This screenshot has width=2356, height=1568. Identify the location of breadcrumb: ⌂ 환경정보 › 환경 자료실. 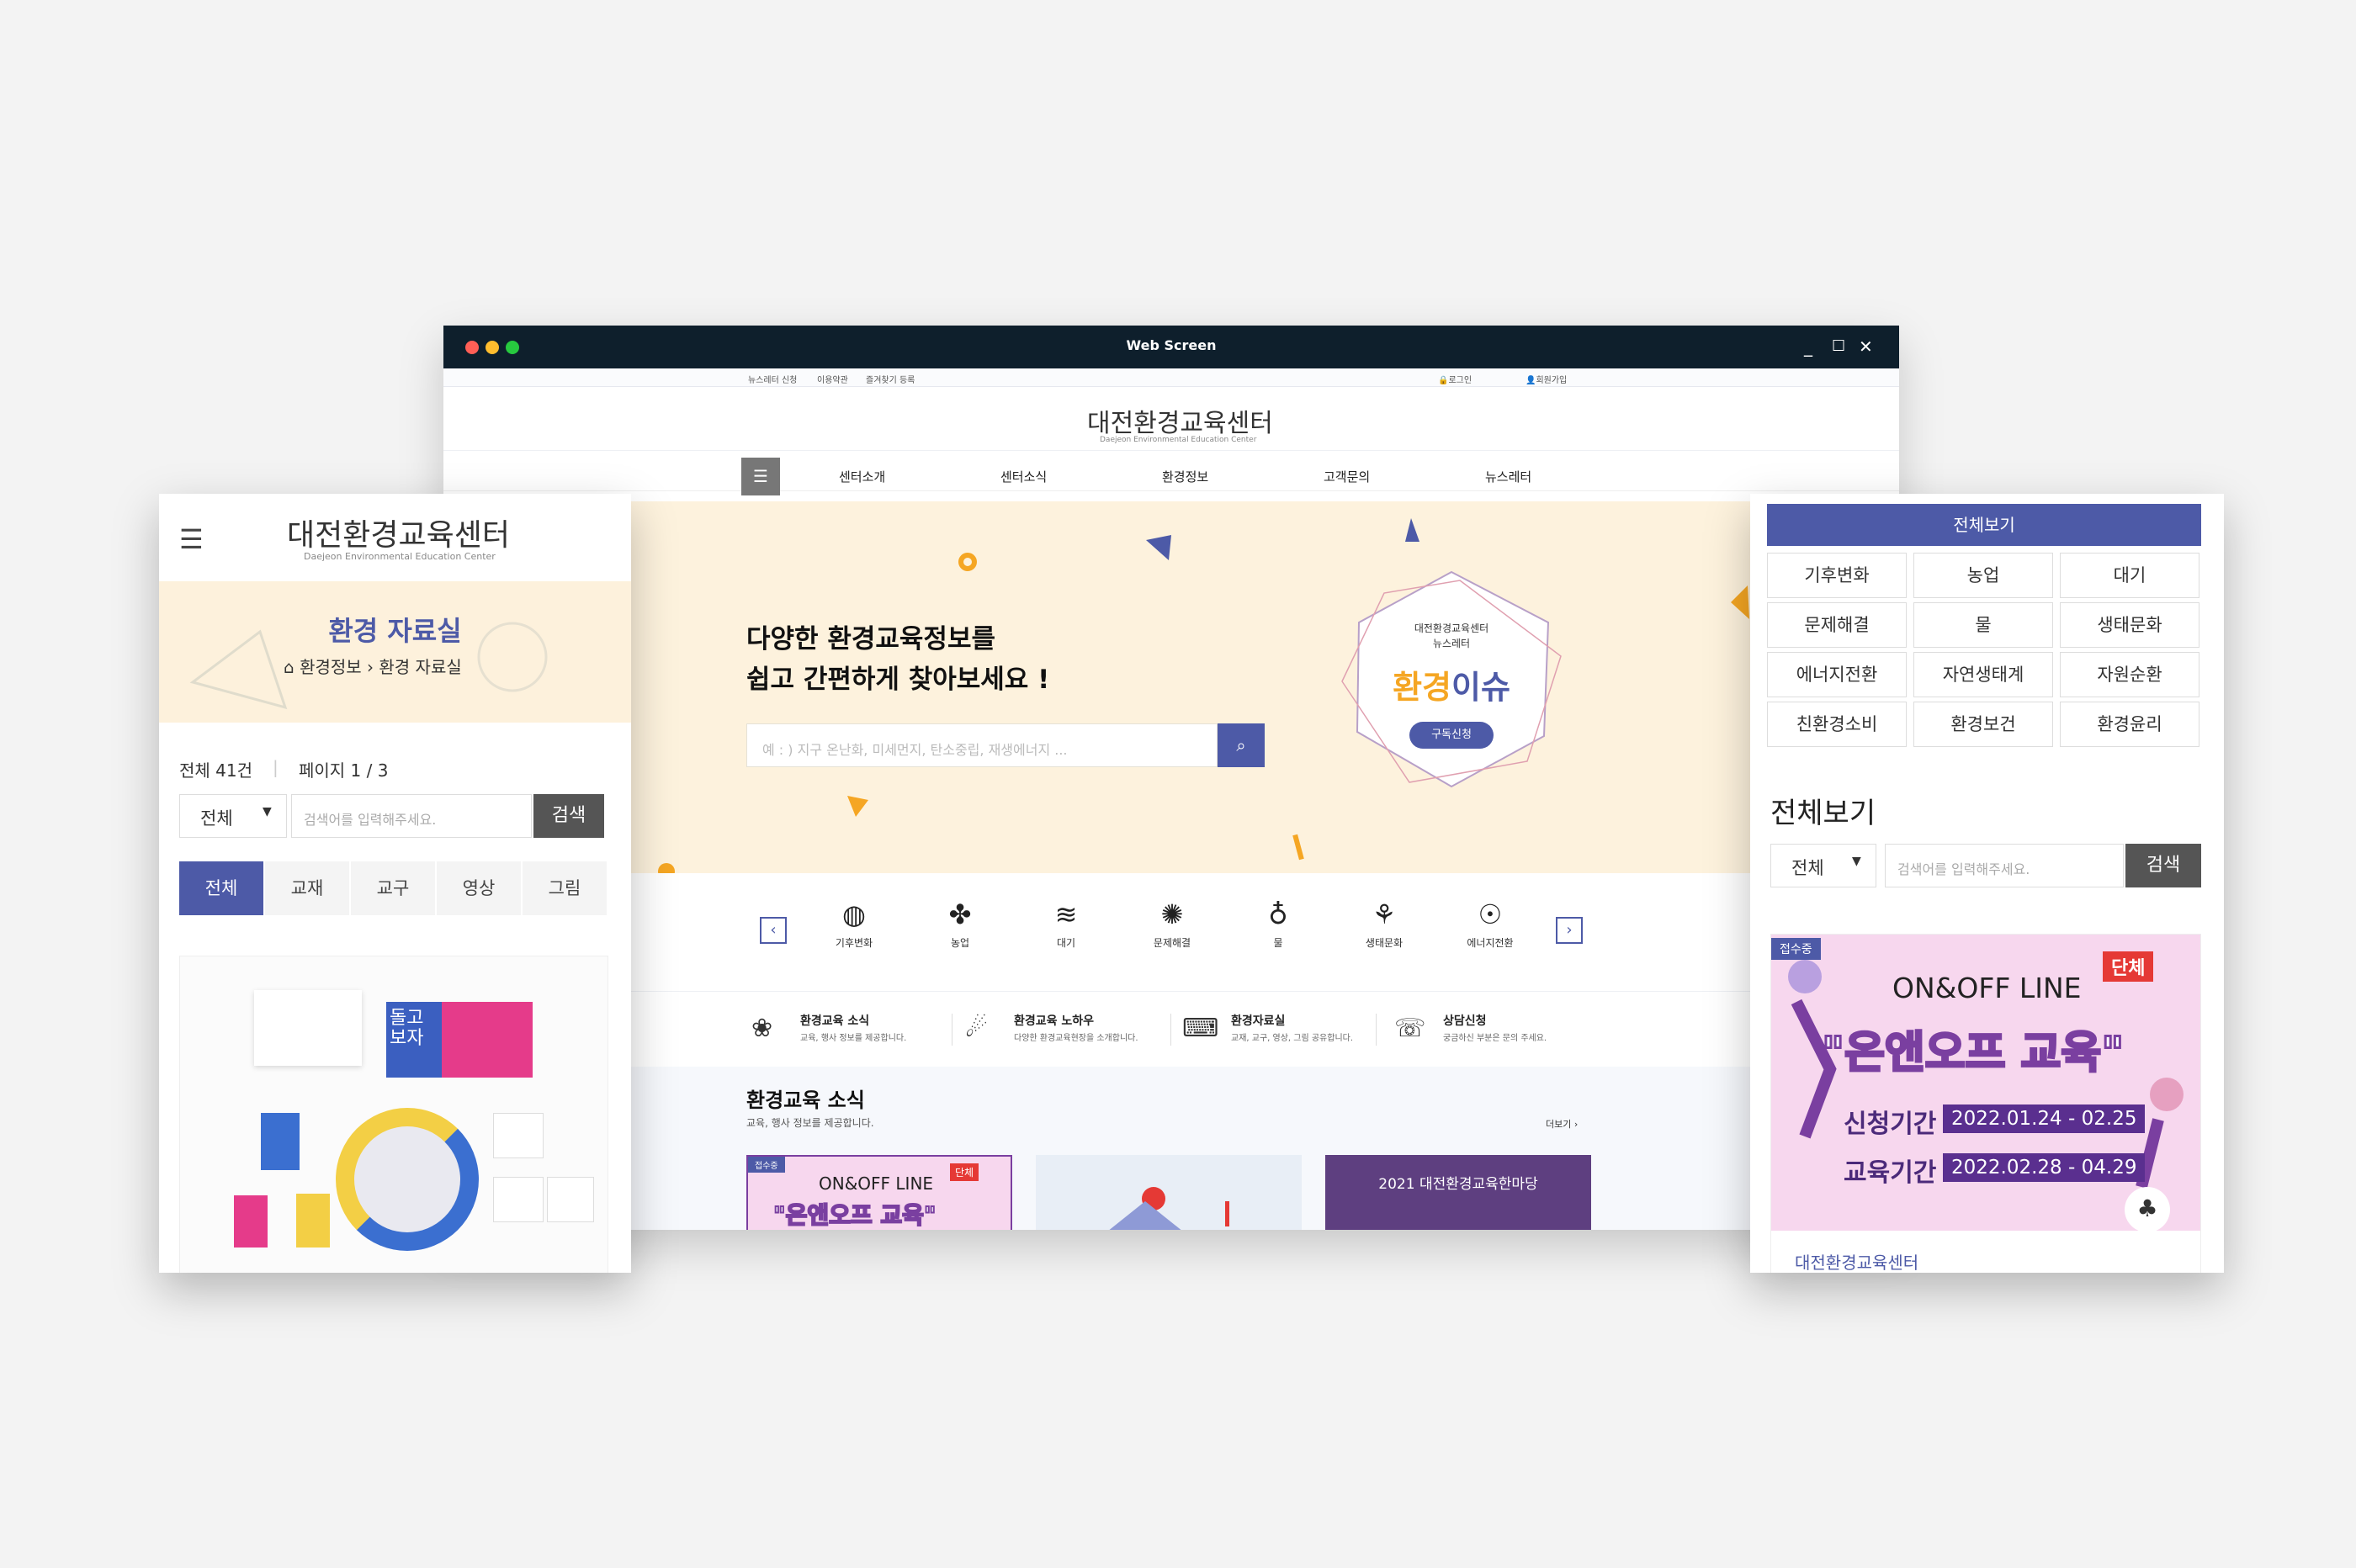
(373, 667).